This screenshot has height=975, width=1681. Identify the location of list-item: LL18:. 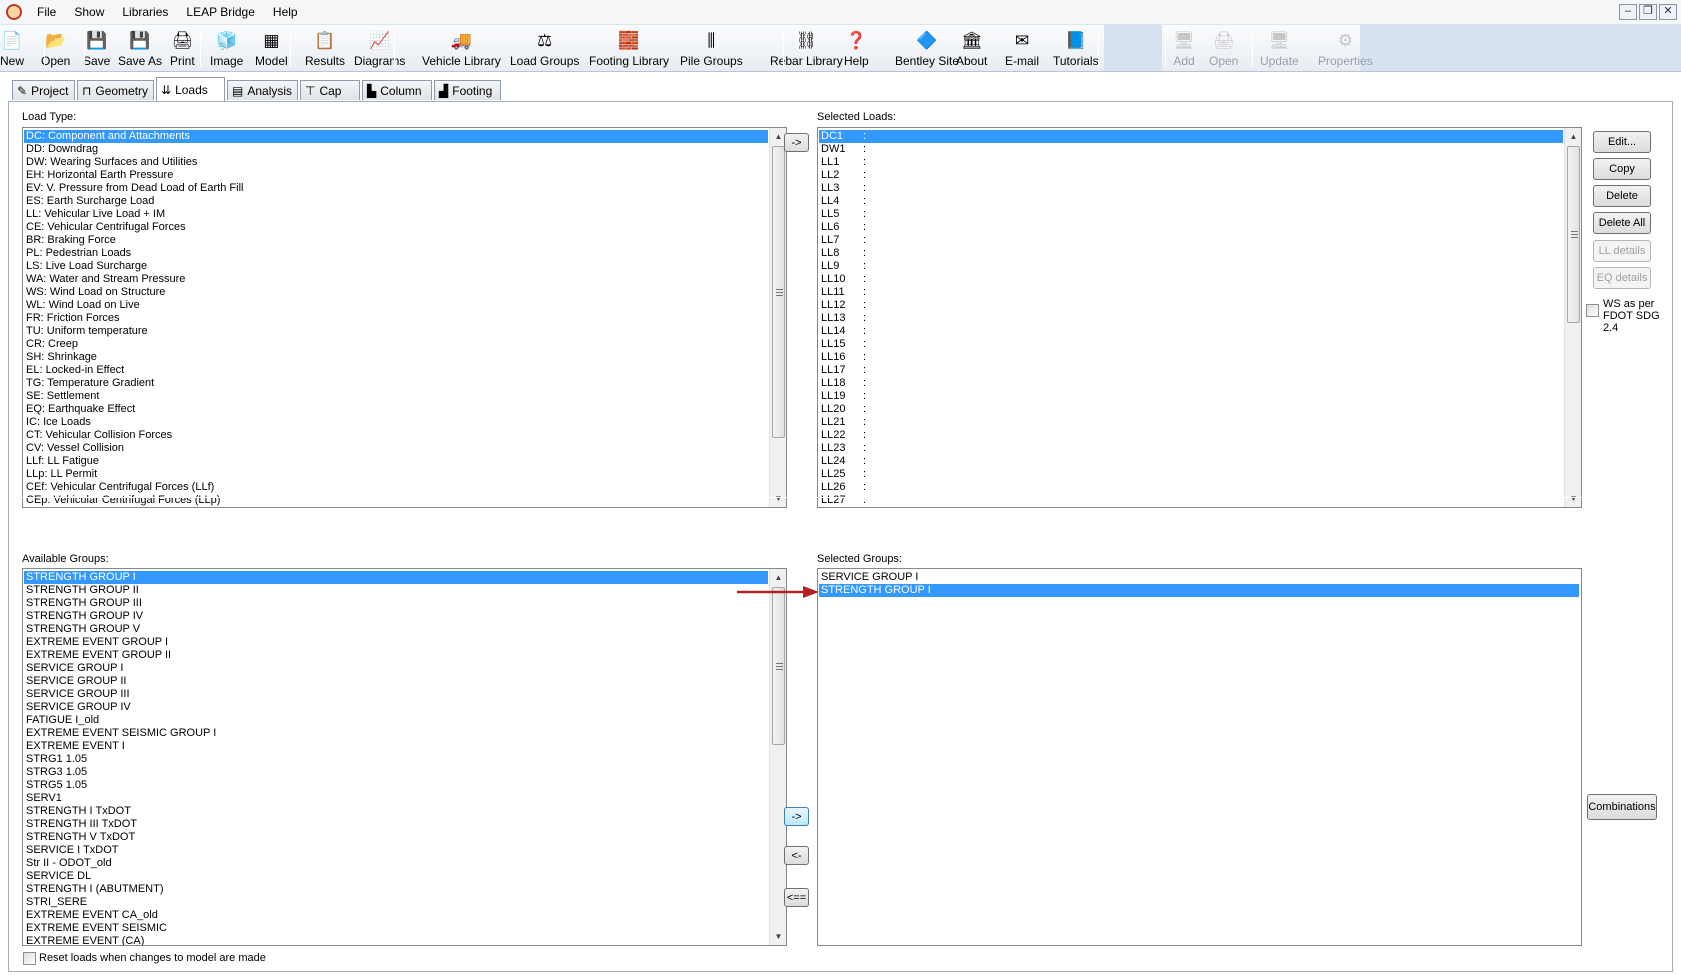
(1191, 383).